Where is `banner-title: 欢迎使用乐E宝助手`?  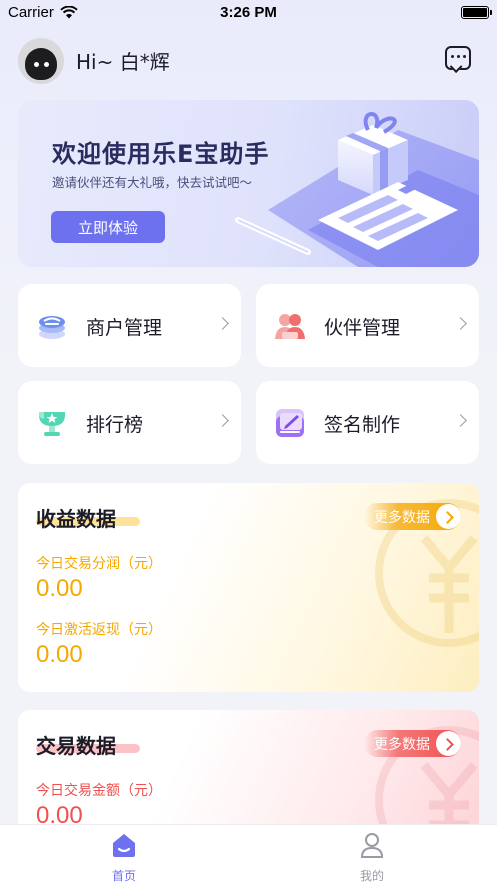
banner-title: 欢迎使用乐E宝助手 is located at coordinates (161, 154).